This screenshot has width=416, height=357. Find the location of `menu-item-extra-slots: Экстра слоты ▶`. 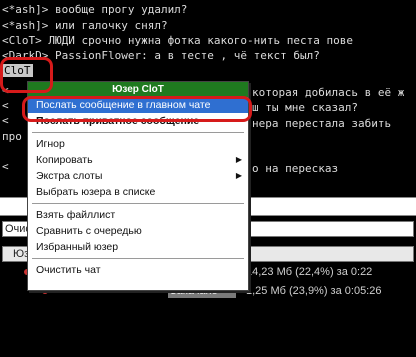

menu-item-extra-slots: Экстра слоты ▶ is located at coordinates (138, 176).